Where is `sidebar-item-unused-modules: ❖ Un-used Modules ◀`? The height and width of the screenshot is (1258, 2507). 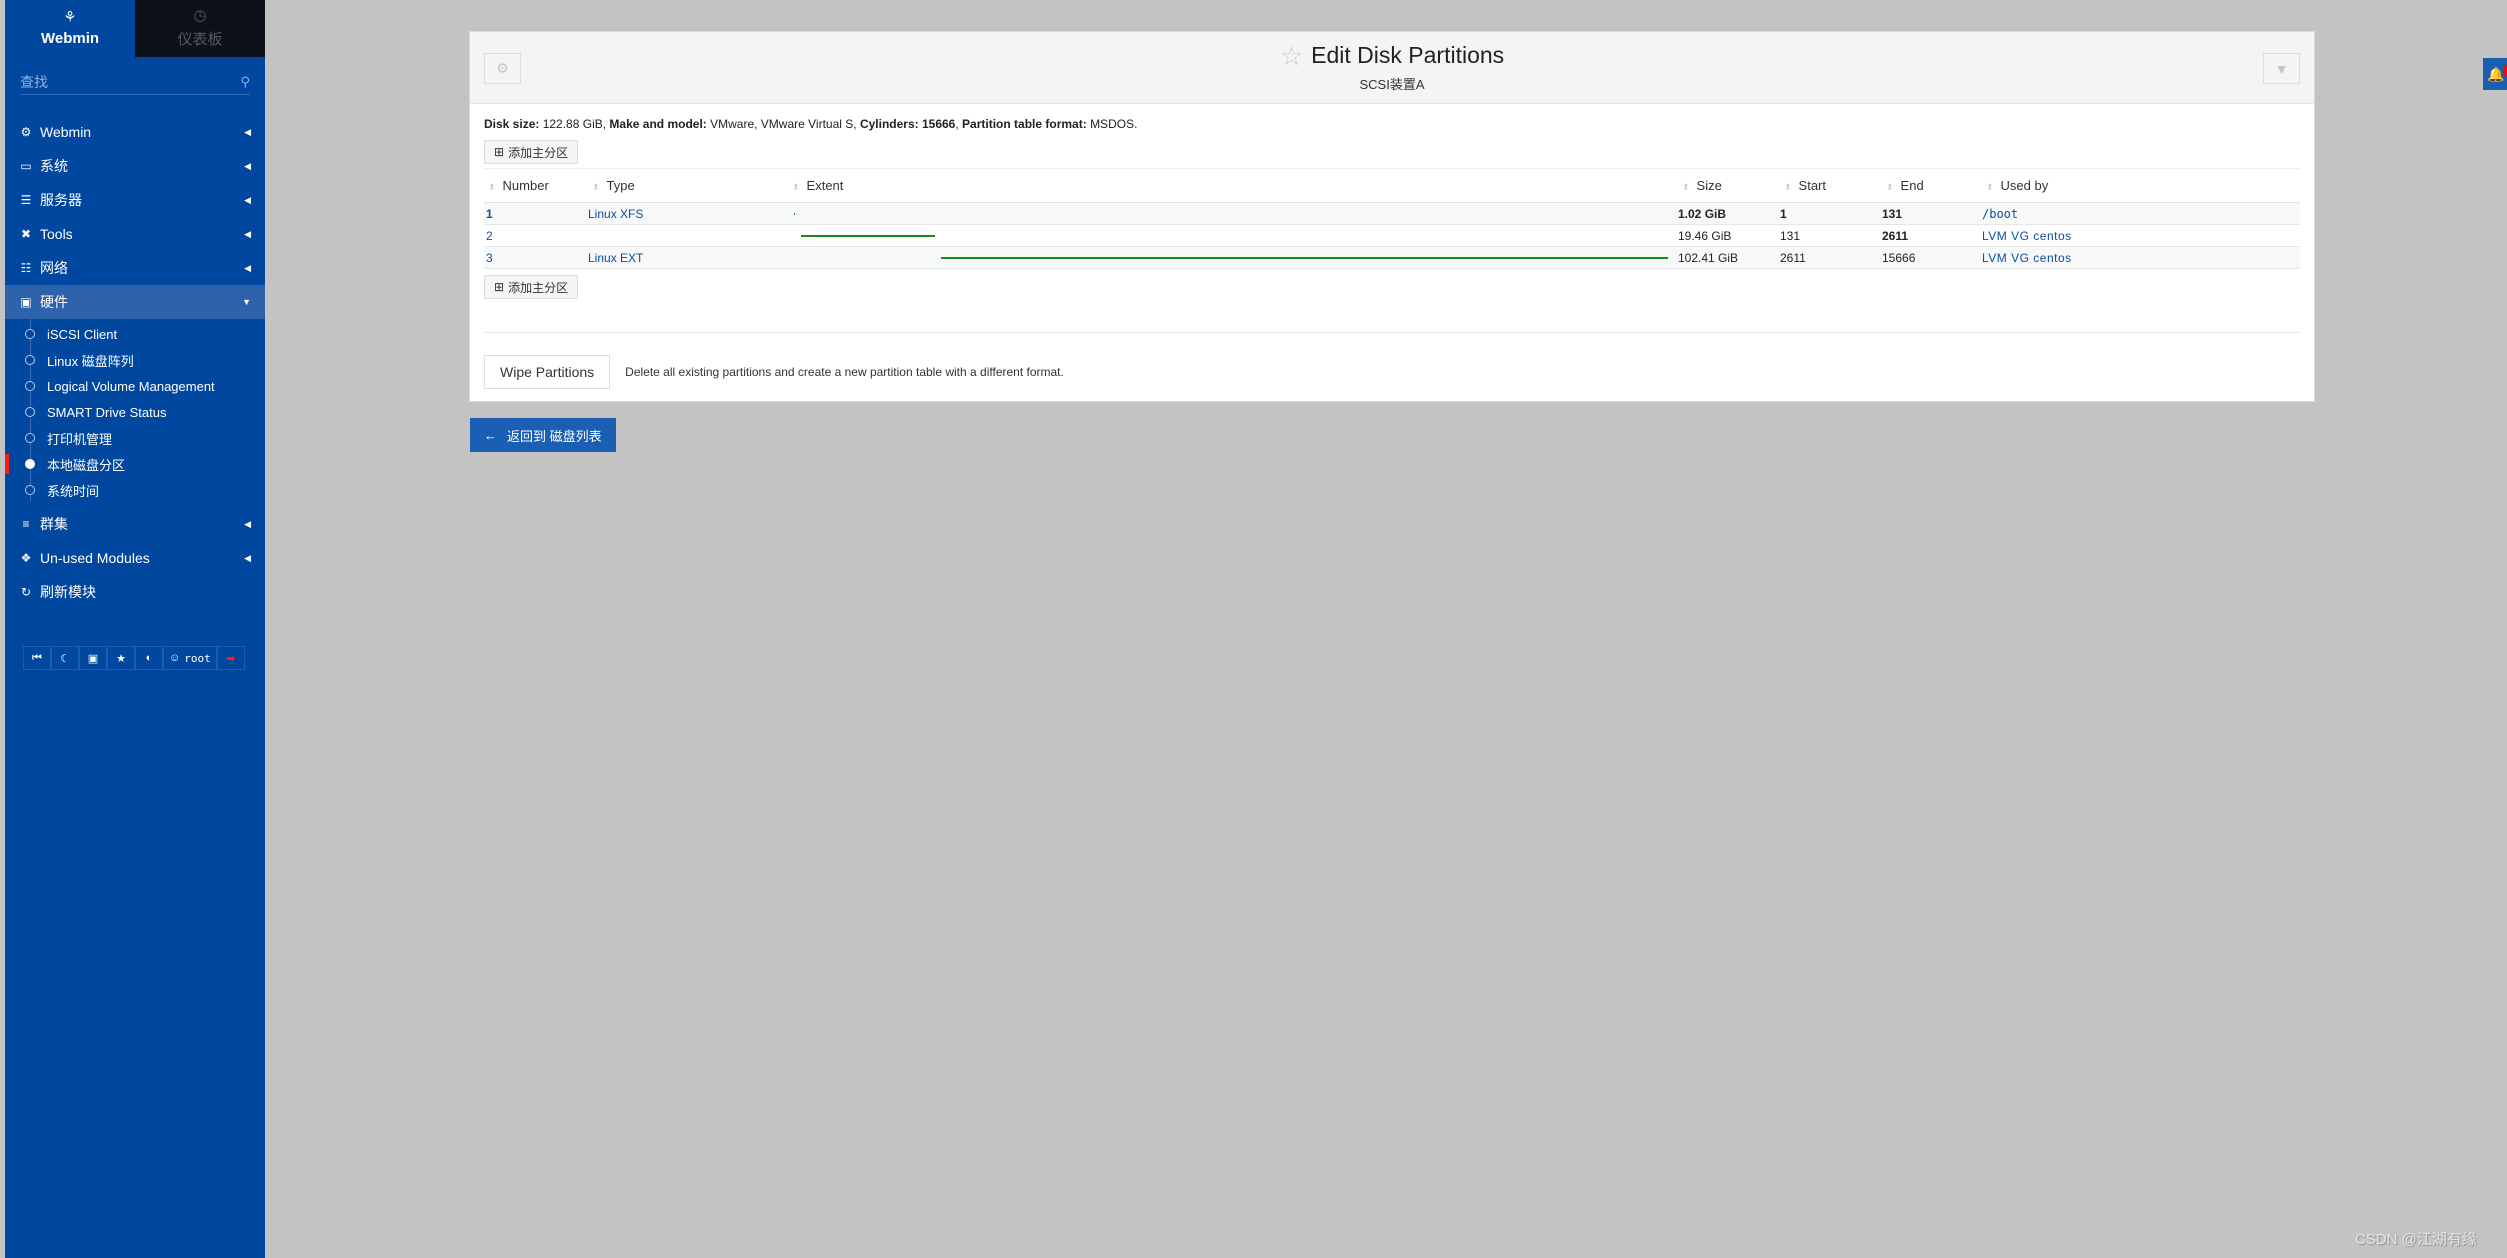 sidebar-item-unused-modules: ❖ Un-used Modules ◀ is located at coordinates (135, 558).